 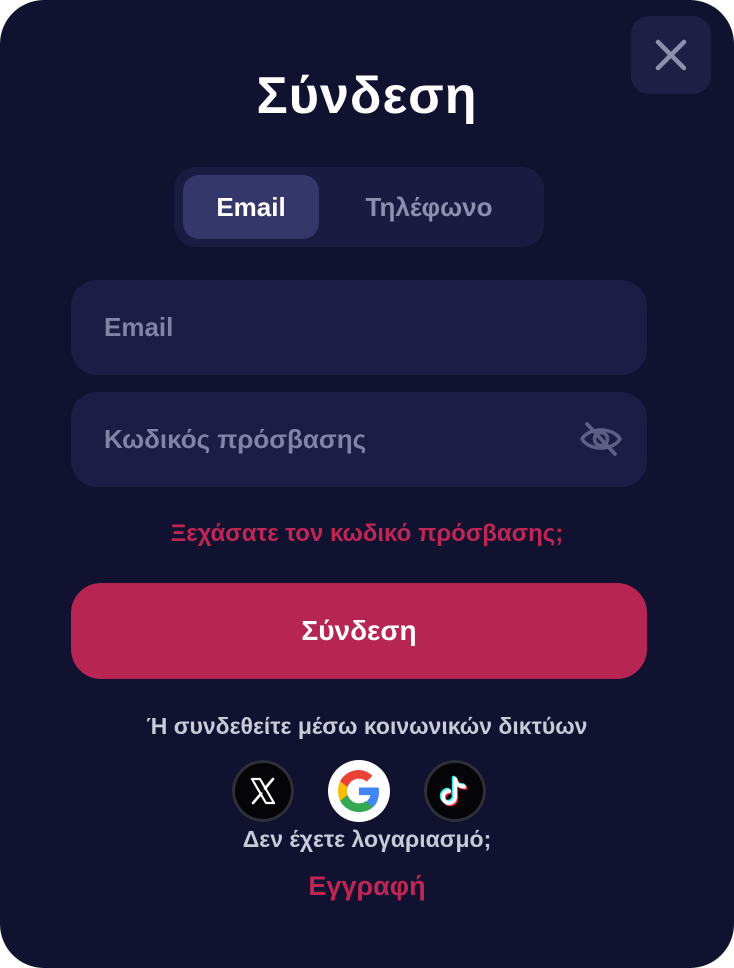 I want to click on register-link: Εγγραφή, so click(x=367, y=886).